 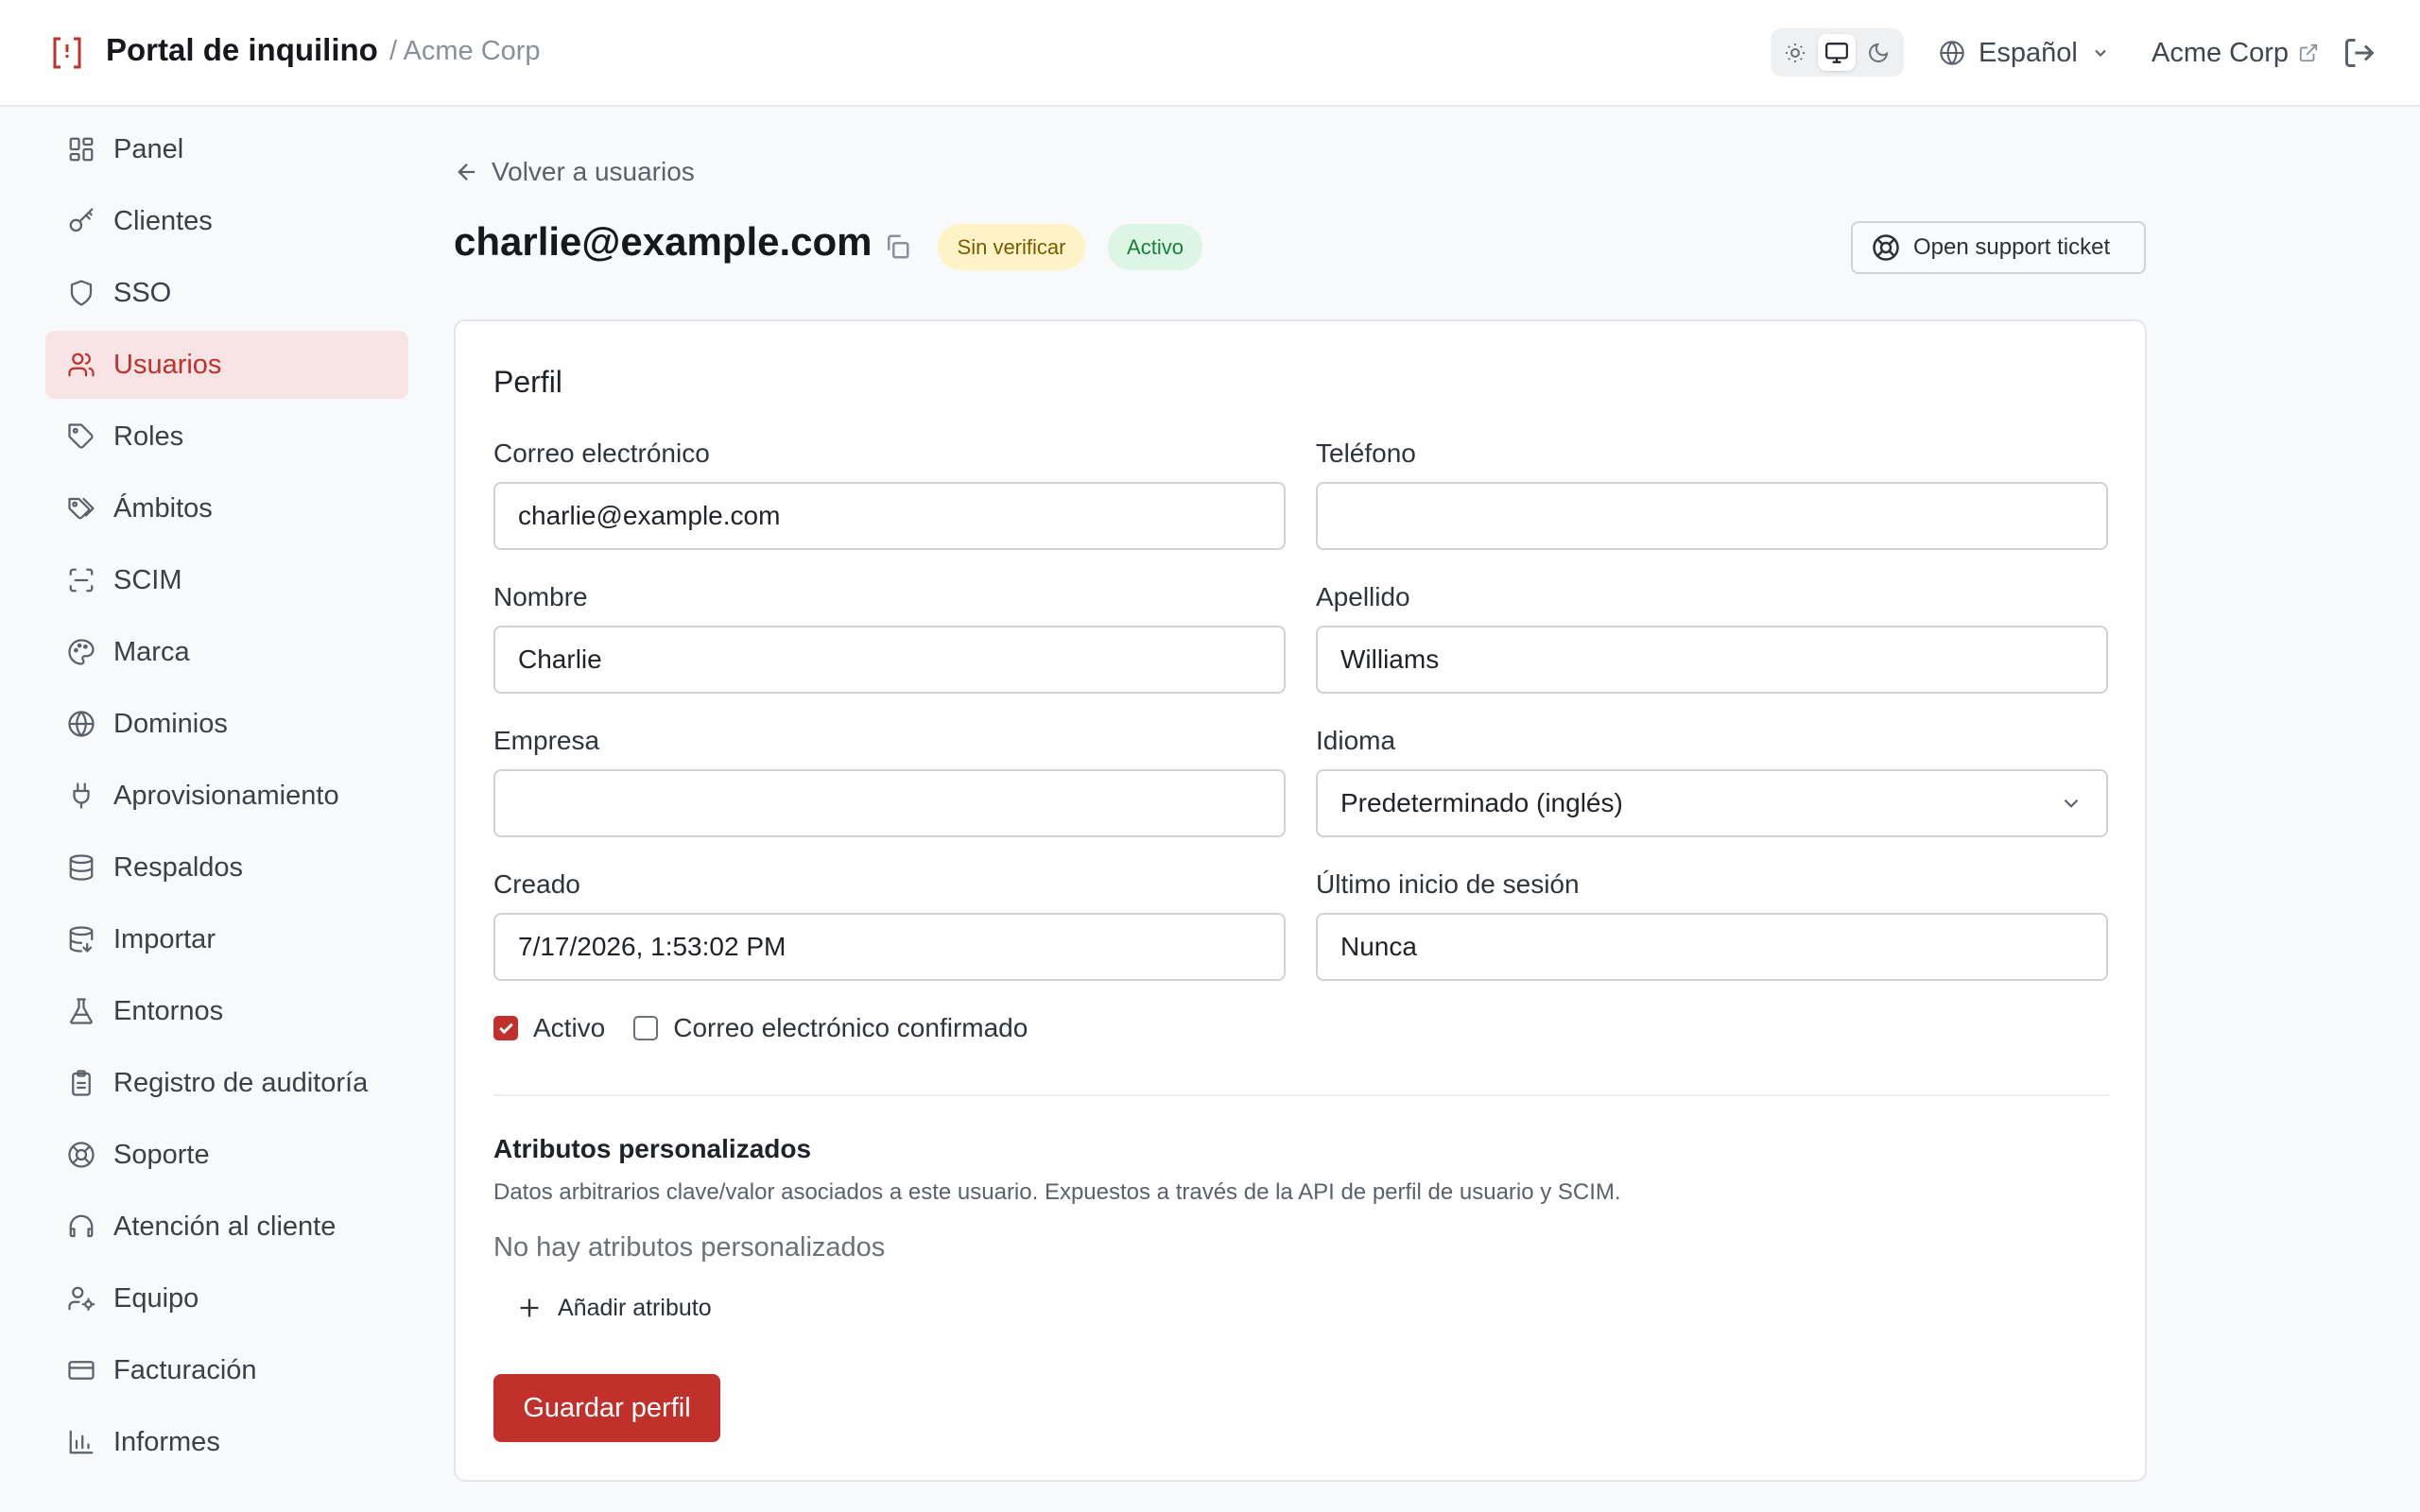 What do you see at coordinates (646, 1028) in the screenshot?
I see `email-confirmed-checkbox` at bounding box center [646, 1028].